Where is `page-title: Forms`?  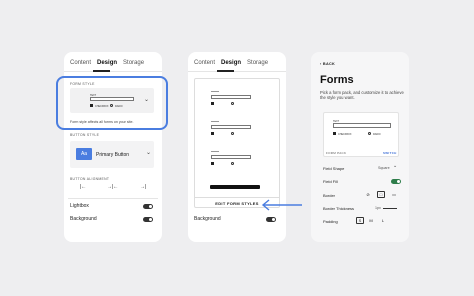 page-title: Forms is located at coordinates (337, 80).